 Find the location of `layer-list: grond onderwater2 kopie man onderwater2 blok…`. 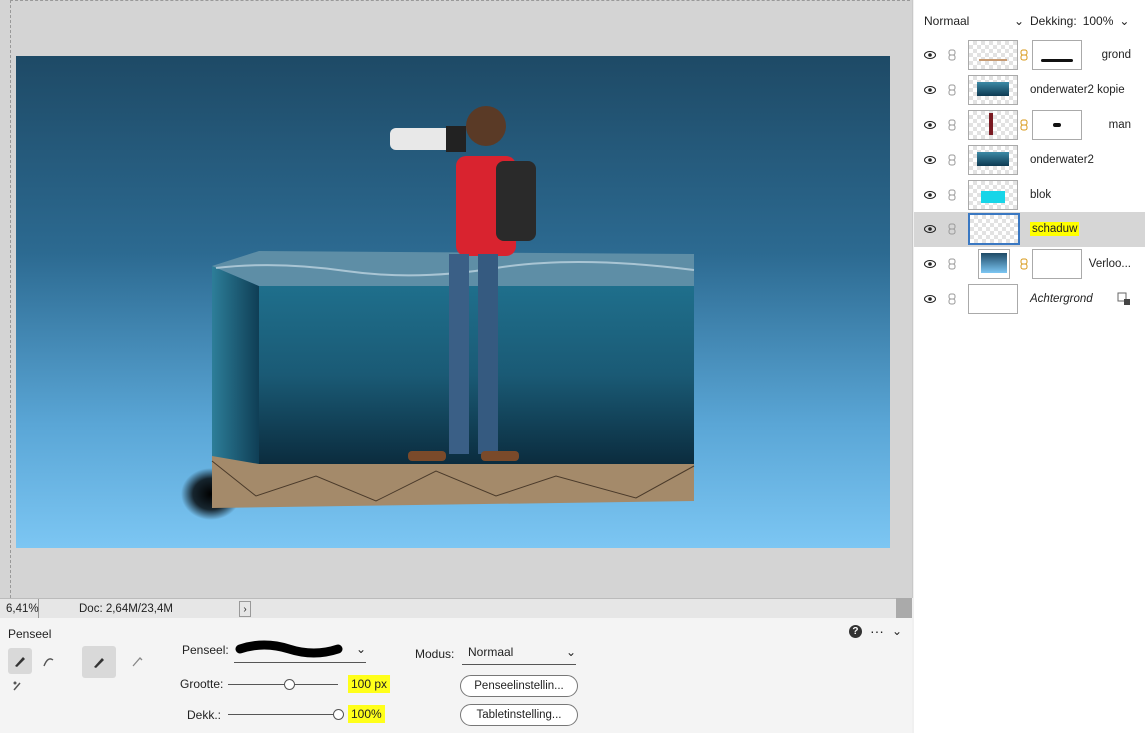

layer-list: grond onderwater2 kopie man onderwater2 blok… is located at coordinates (1029, 177).